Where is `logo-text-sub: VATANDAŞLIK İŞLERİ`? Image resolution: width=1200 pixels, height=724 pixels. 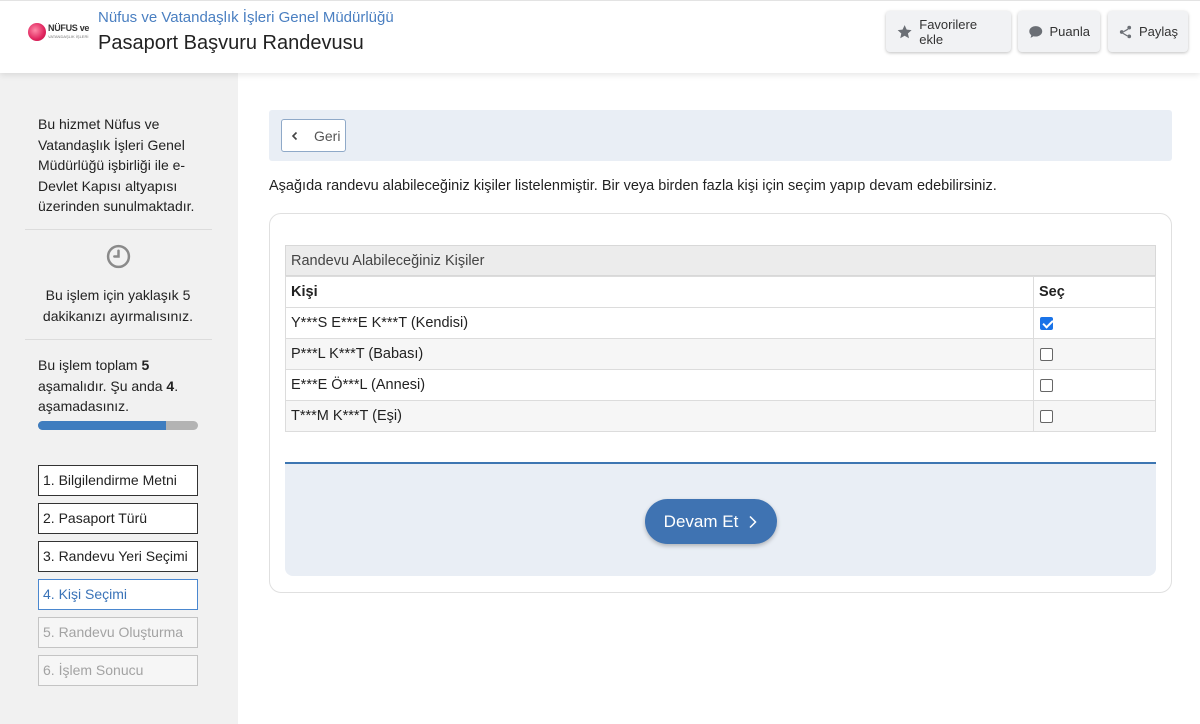 logo-text-sub: VATANDAŞLIK İŞLERİ is located at coordinates (68, 36).